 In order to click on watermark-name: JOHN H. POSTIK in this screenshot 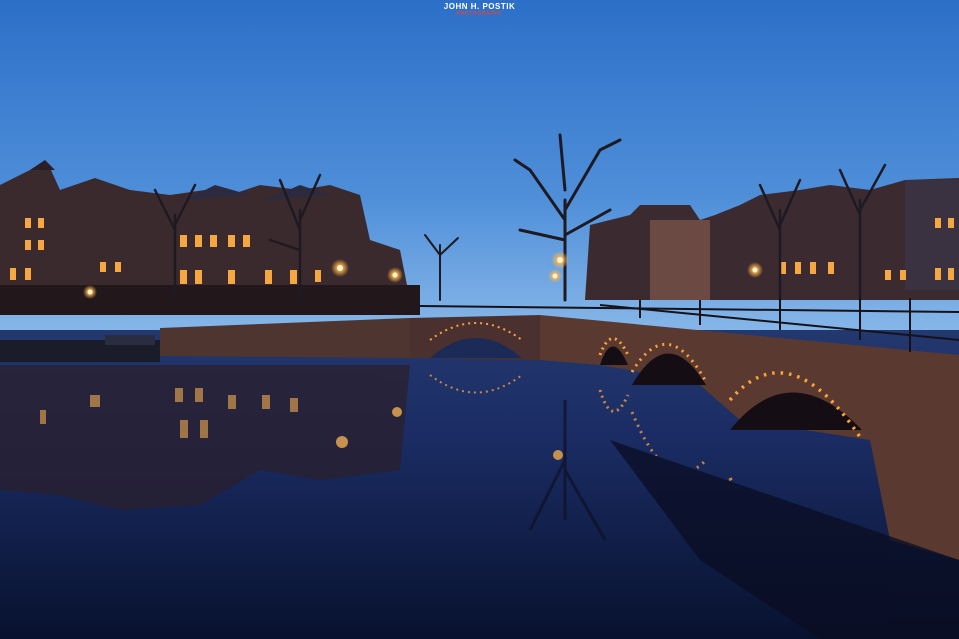, I will do `click(479, 6)`.